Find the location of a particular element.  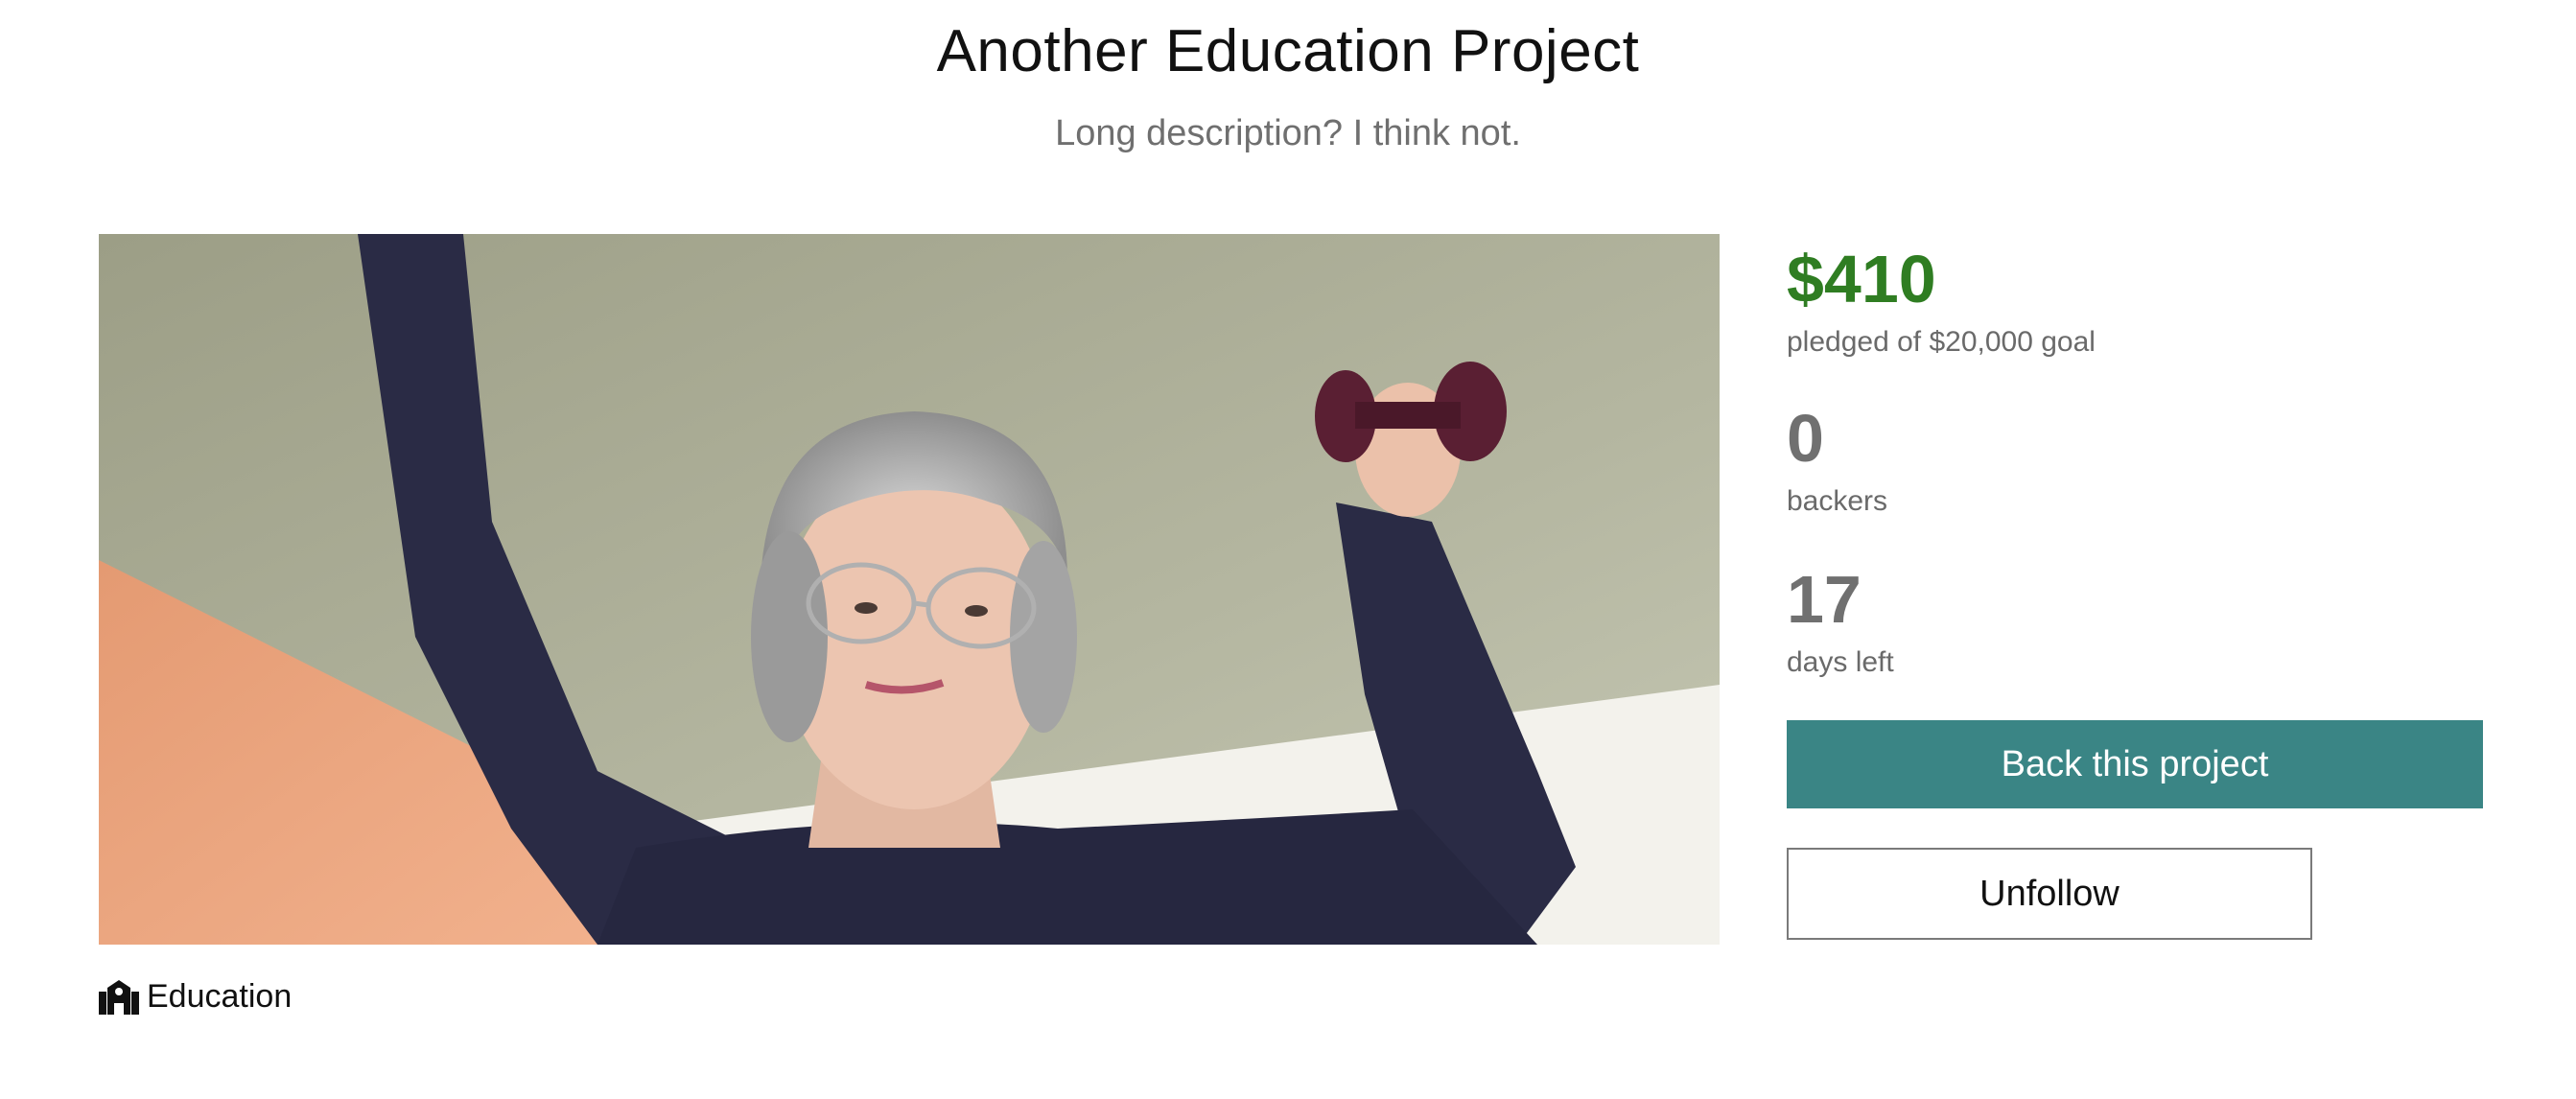

unfollow-button: Unfollow is located at coordinates (2049, 894).